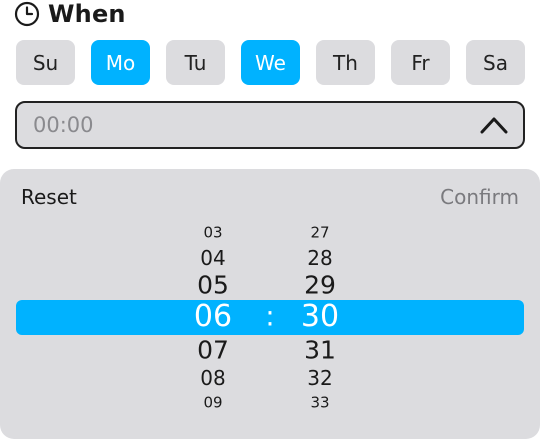  Describe the element at coordinates (270, 125) in the screenshot. I see `time-input: 00:00` at that location.